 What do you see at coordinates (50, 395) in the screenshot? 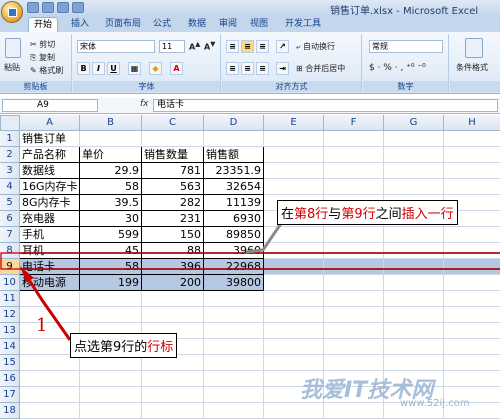
I see `cell-a17` at bounding box center [50, 395].